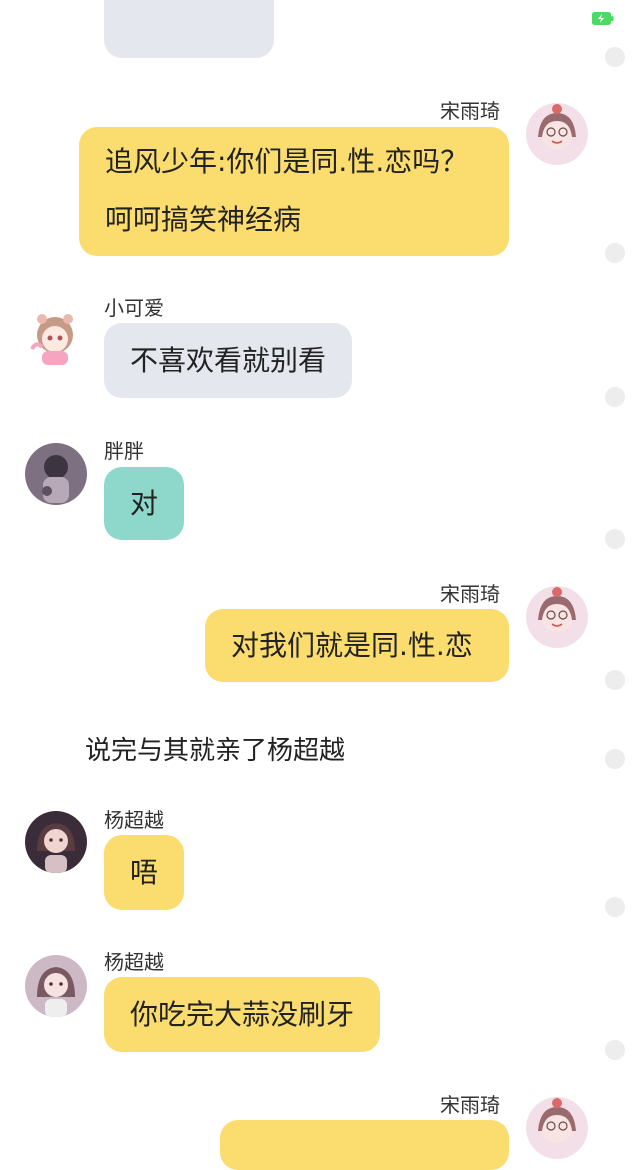 This screenshot has height=1170, width=640. Describe the element at coordinates (189, 29) in the screenshot. I see `previous-message-bubble` at that location.